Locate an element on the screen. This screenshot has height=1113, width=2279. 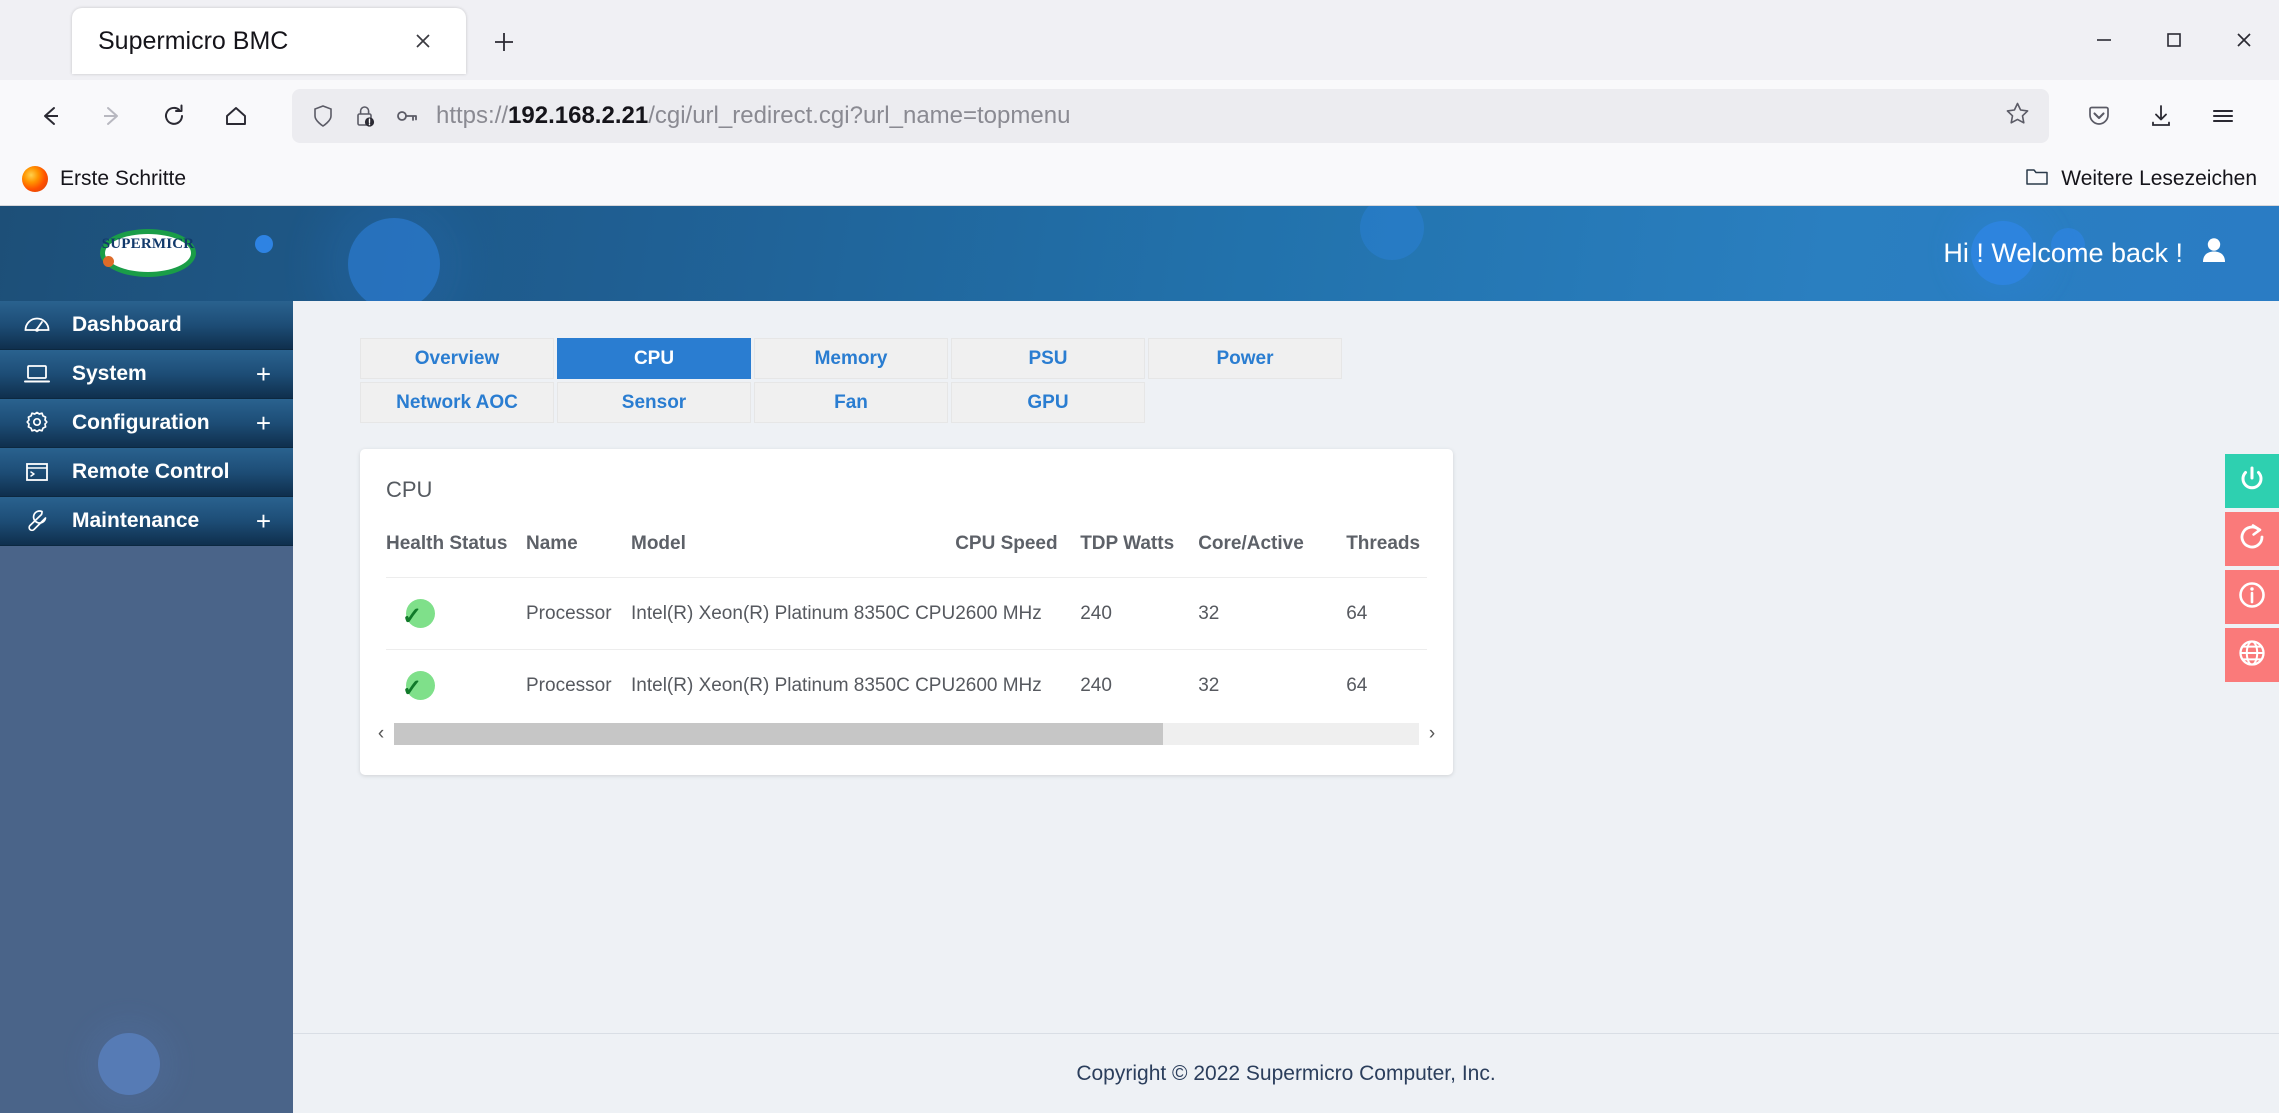
column-name: Name is located at coordinates (552, 543).